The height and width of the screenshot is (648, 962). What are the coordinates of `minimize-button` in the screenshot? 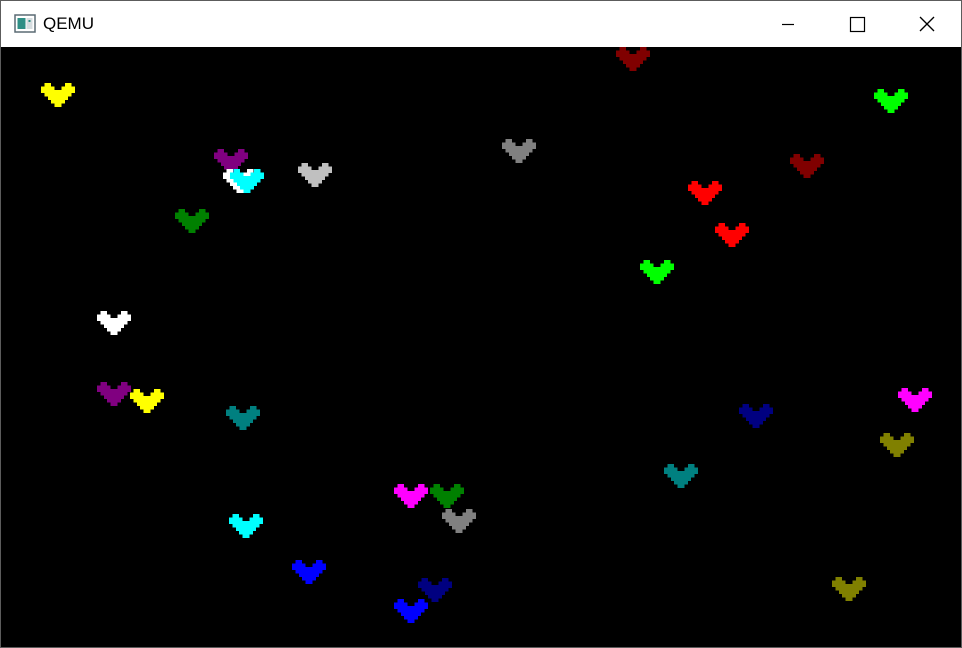 It's located at (788, 24).